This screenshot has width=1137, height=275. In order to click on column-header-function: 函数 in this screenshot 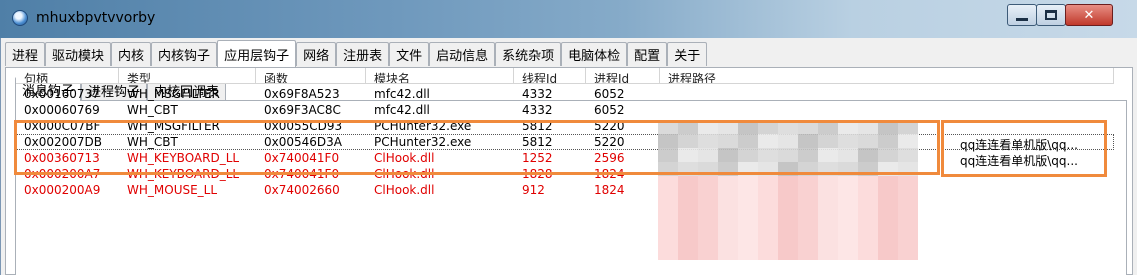, I will do `click(311, 75)`.